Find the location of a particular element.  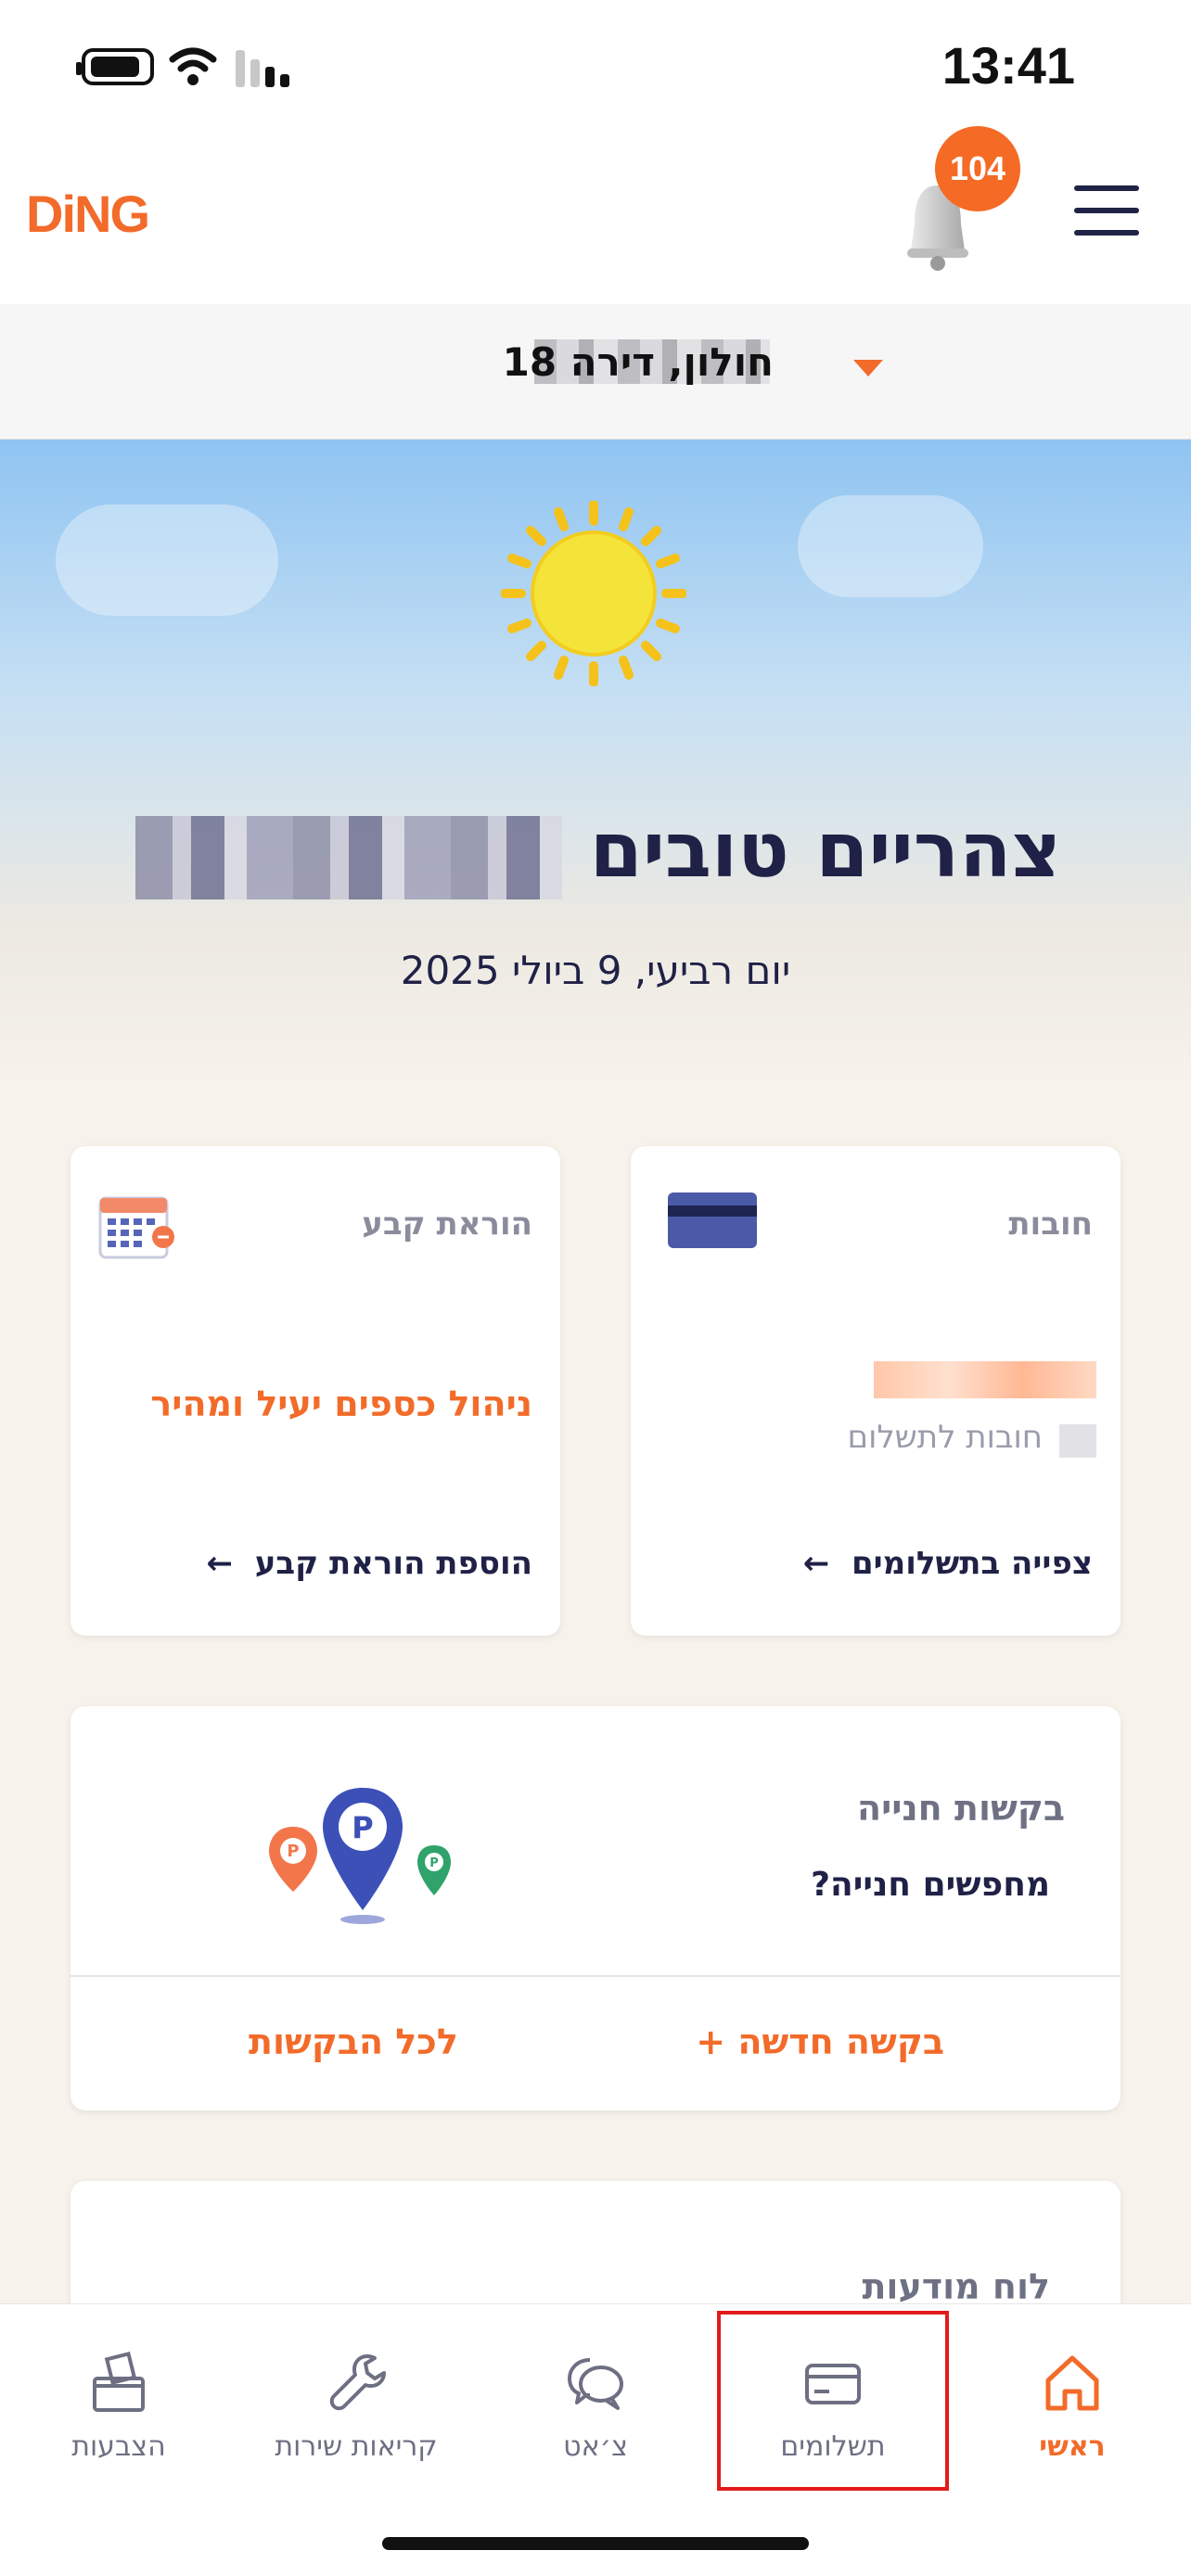

nav-service-calls: קריאות שירות is located at coordinates (356, 2415).